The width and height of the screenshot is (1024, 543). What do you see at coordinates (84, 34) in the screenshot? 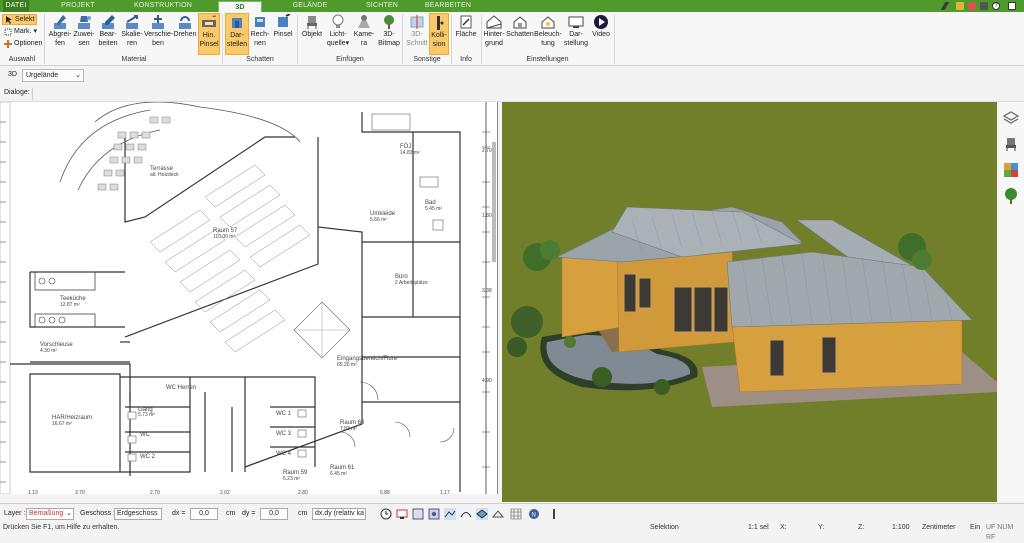
I see `zuweisen-button: Zuwei- sen` at bounding box center [84, 34].